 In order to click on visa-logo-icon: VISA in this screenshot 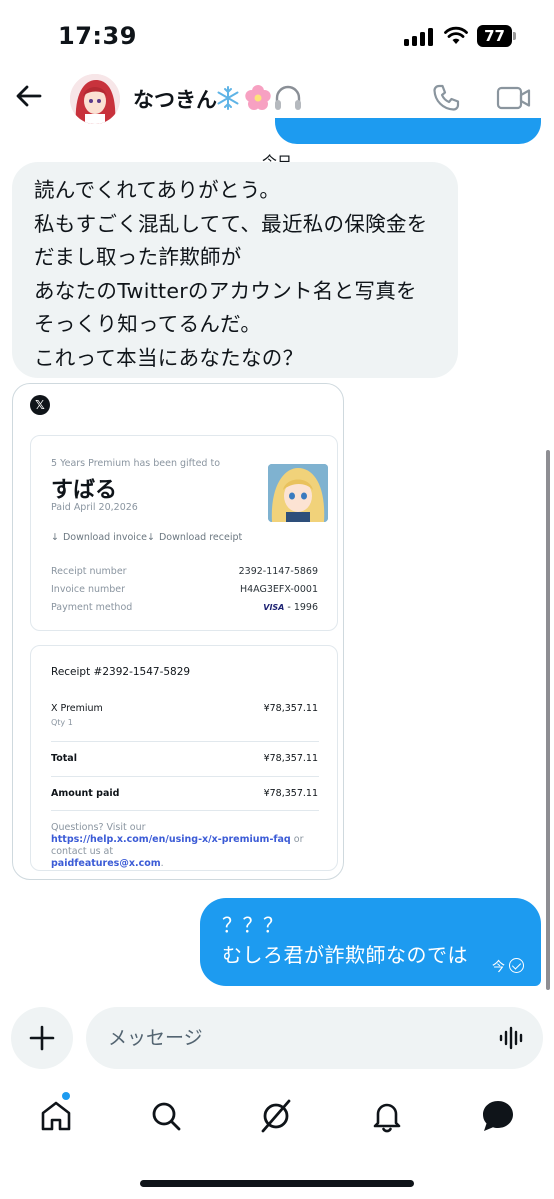, I will do `click(274, 607)`.